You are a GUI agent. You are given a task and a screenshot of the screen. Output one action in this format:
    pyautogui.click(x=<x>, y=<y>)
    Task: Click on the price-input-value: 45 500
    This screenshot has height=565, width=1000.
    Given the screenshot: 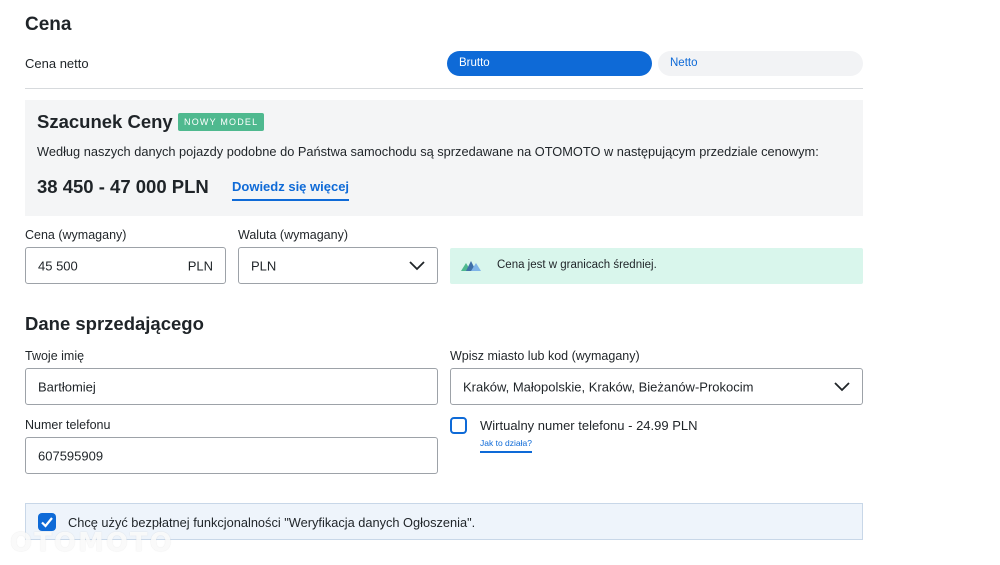 What is the action you would take?
    pyautogui.click(x=58, y=265)
    